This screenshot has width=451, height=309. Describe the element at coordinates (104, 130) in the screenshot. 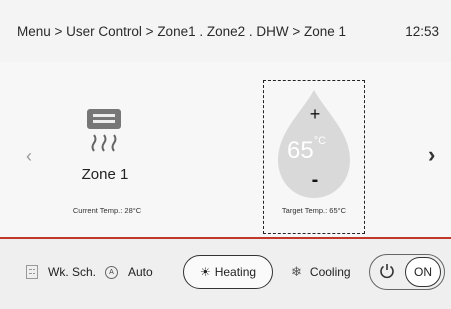

I see `heater-icon` at that location.